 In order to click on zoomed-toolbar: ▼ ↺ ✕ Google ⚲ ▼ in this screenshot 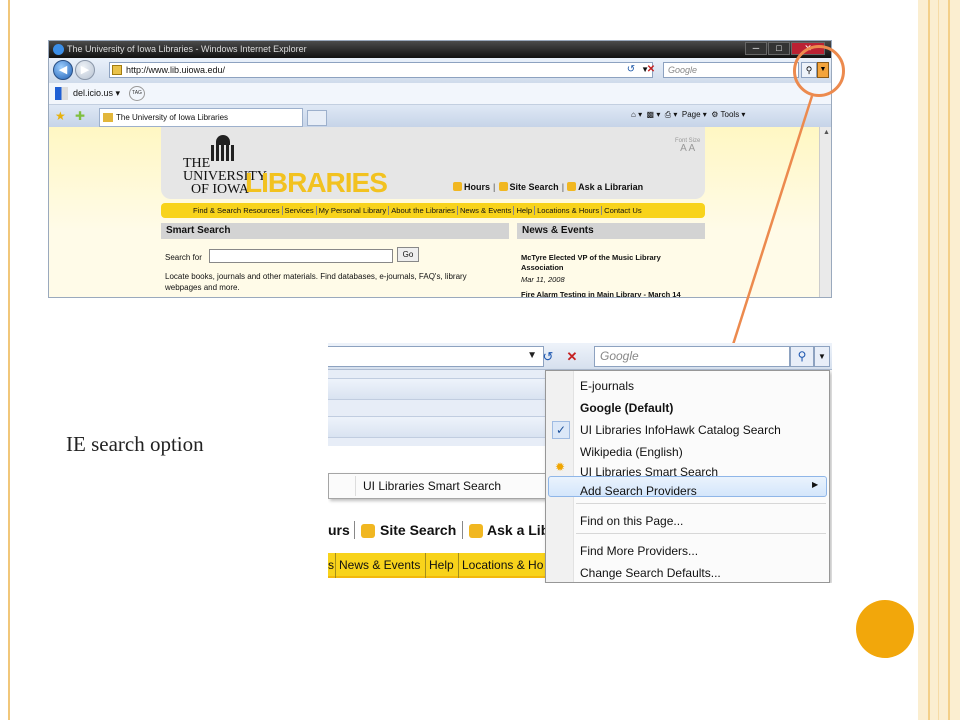, I will do `click(580, 356)`.